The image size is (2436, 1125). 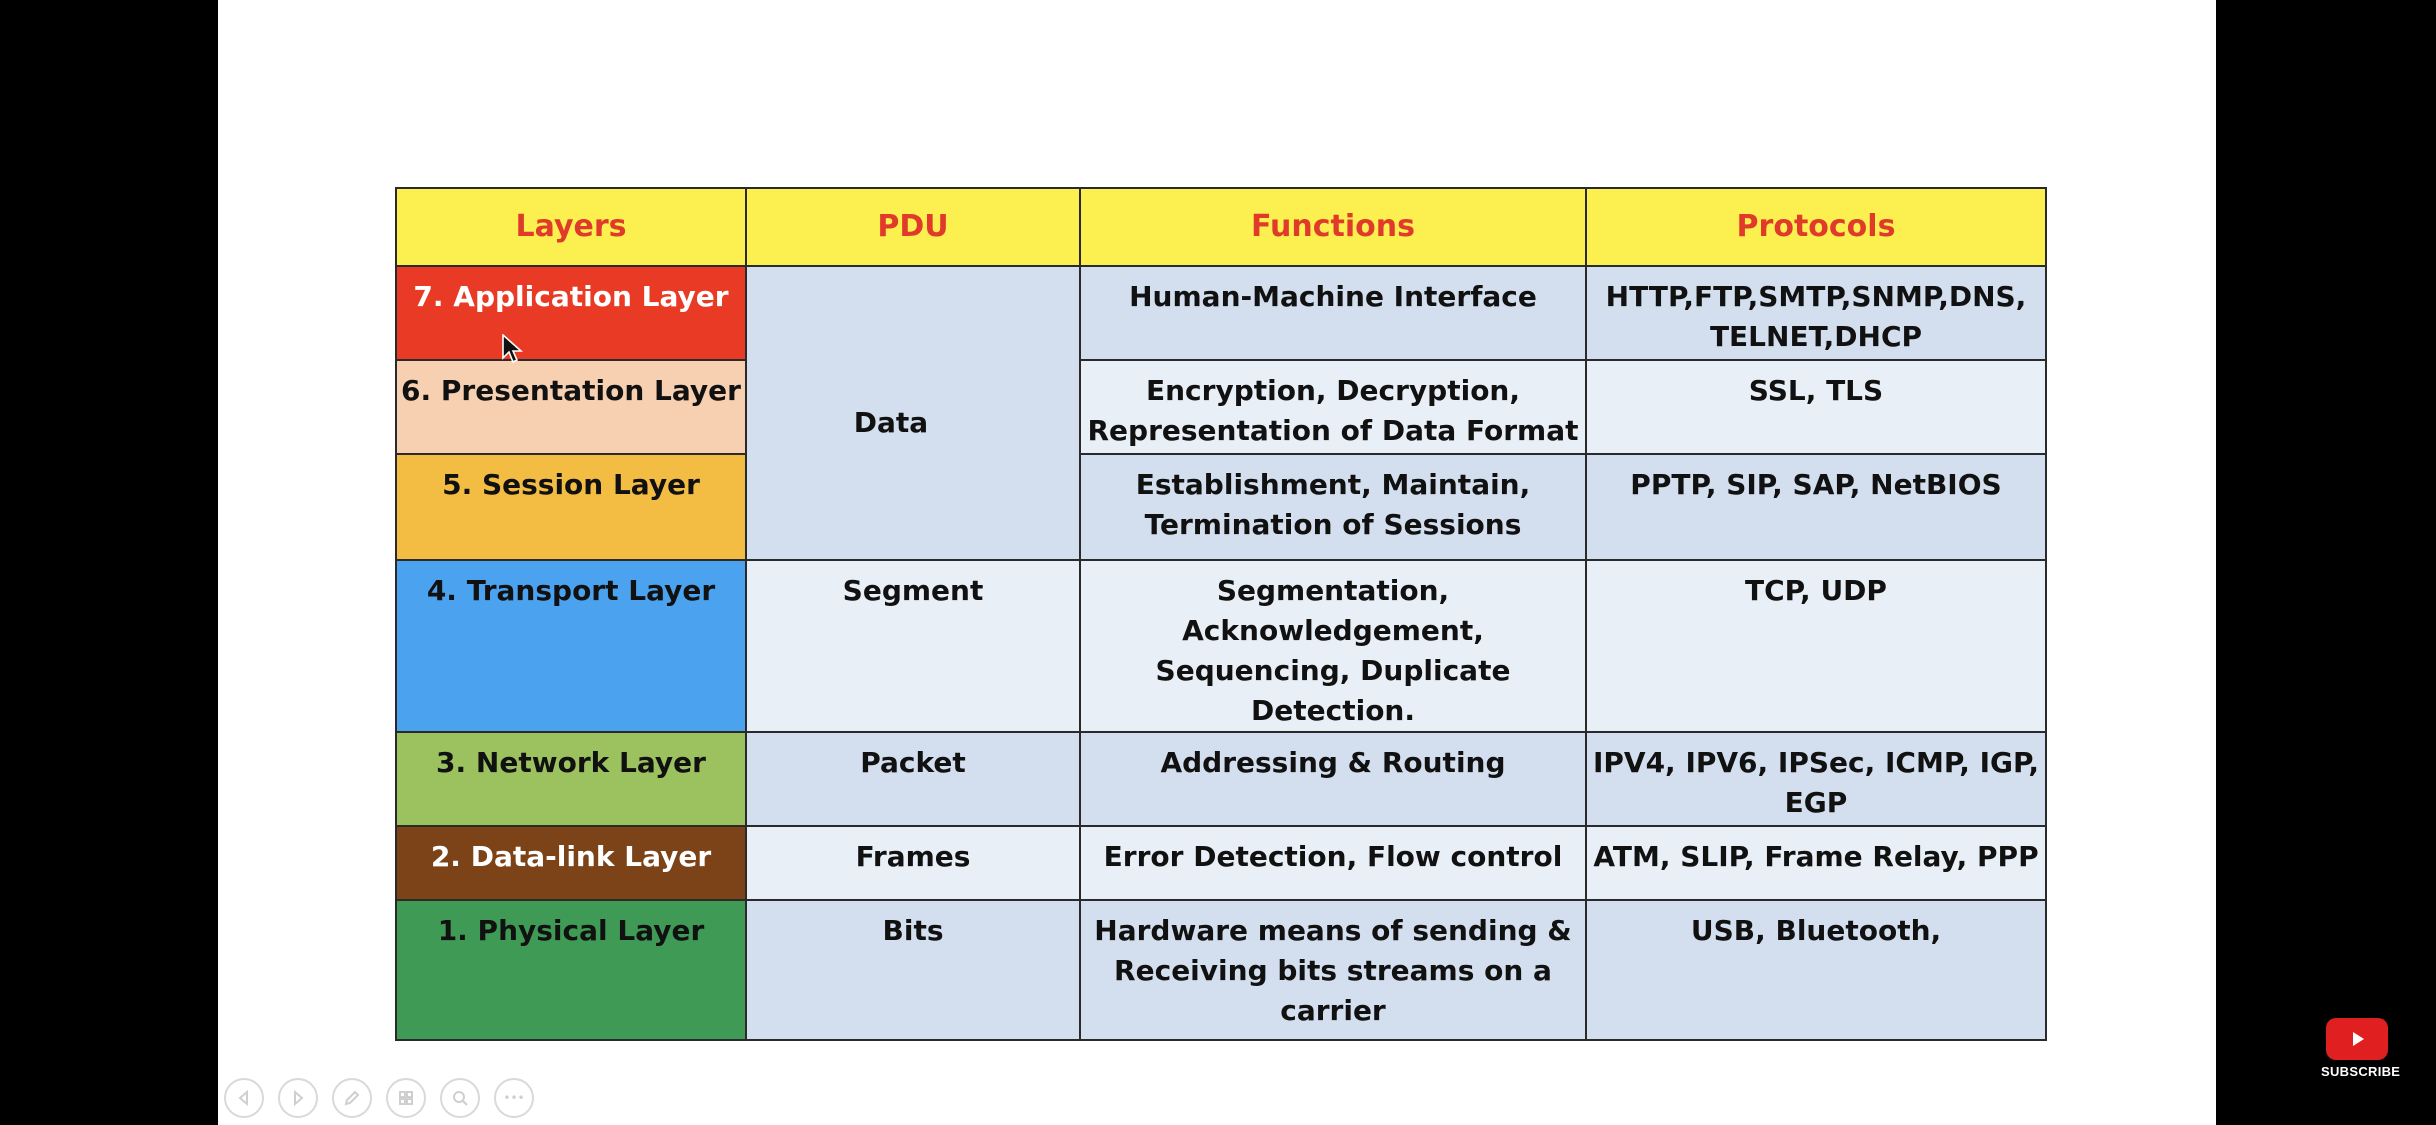 I want to click on youtube-subscribe-watermark: SUBSCRIBE, so click(x=2361, y=1053).